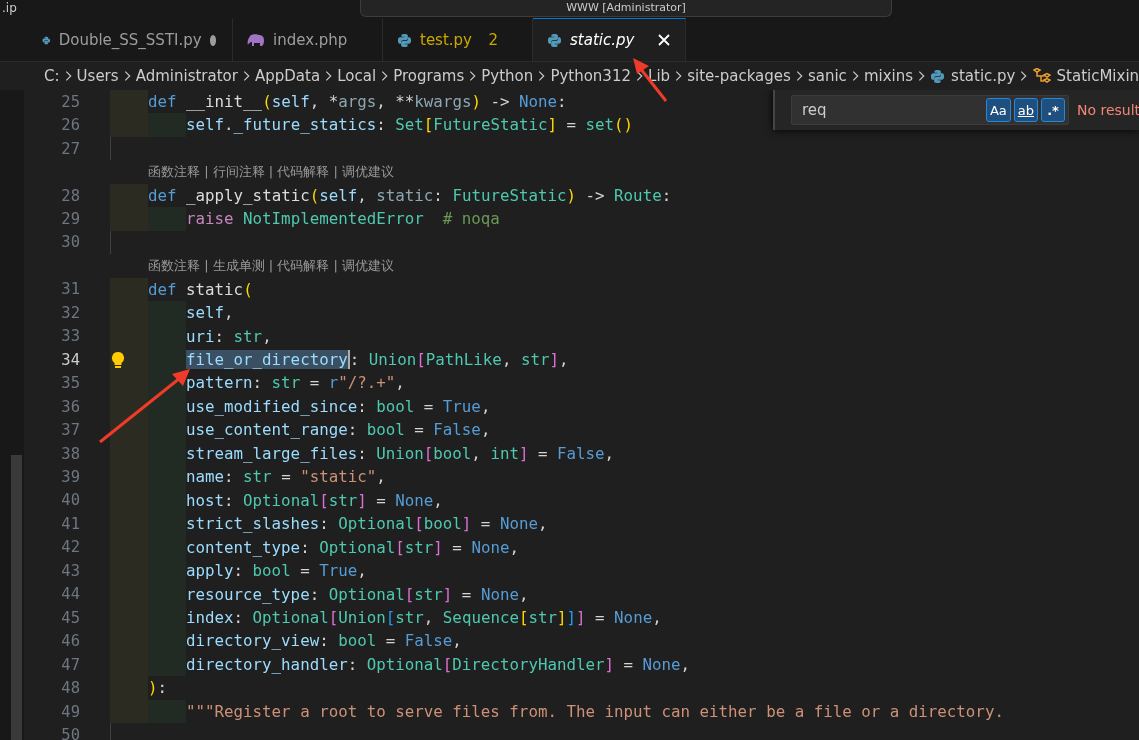  What do you see at coordinates (324, 641) in the screenshot?
I see `code-text: directory_view: bool = False,` at bounding box center [324, 641].